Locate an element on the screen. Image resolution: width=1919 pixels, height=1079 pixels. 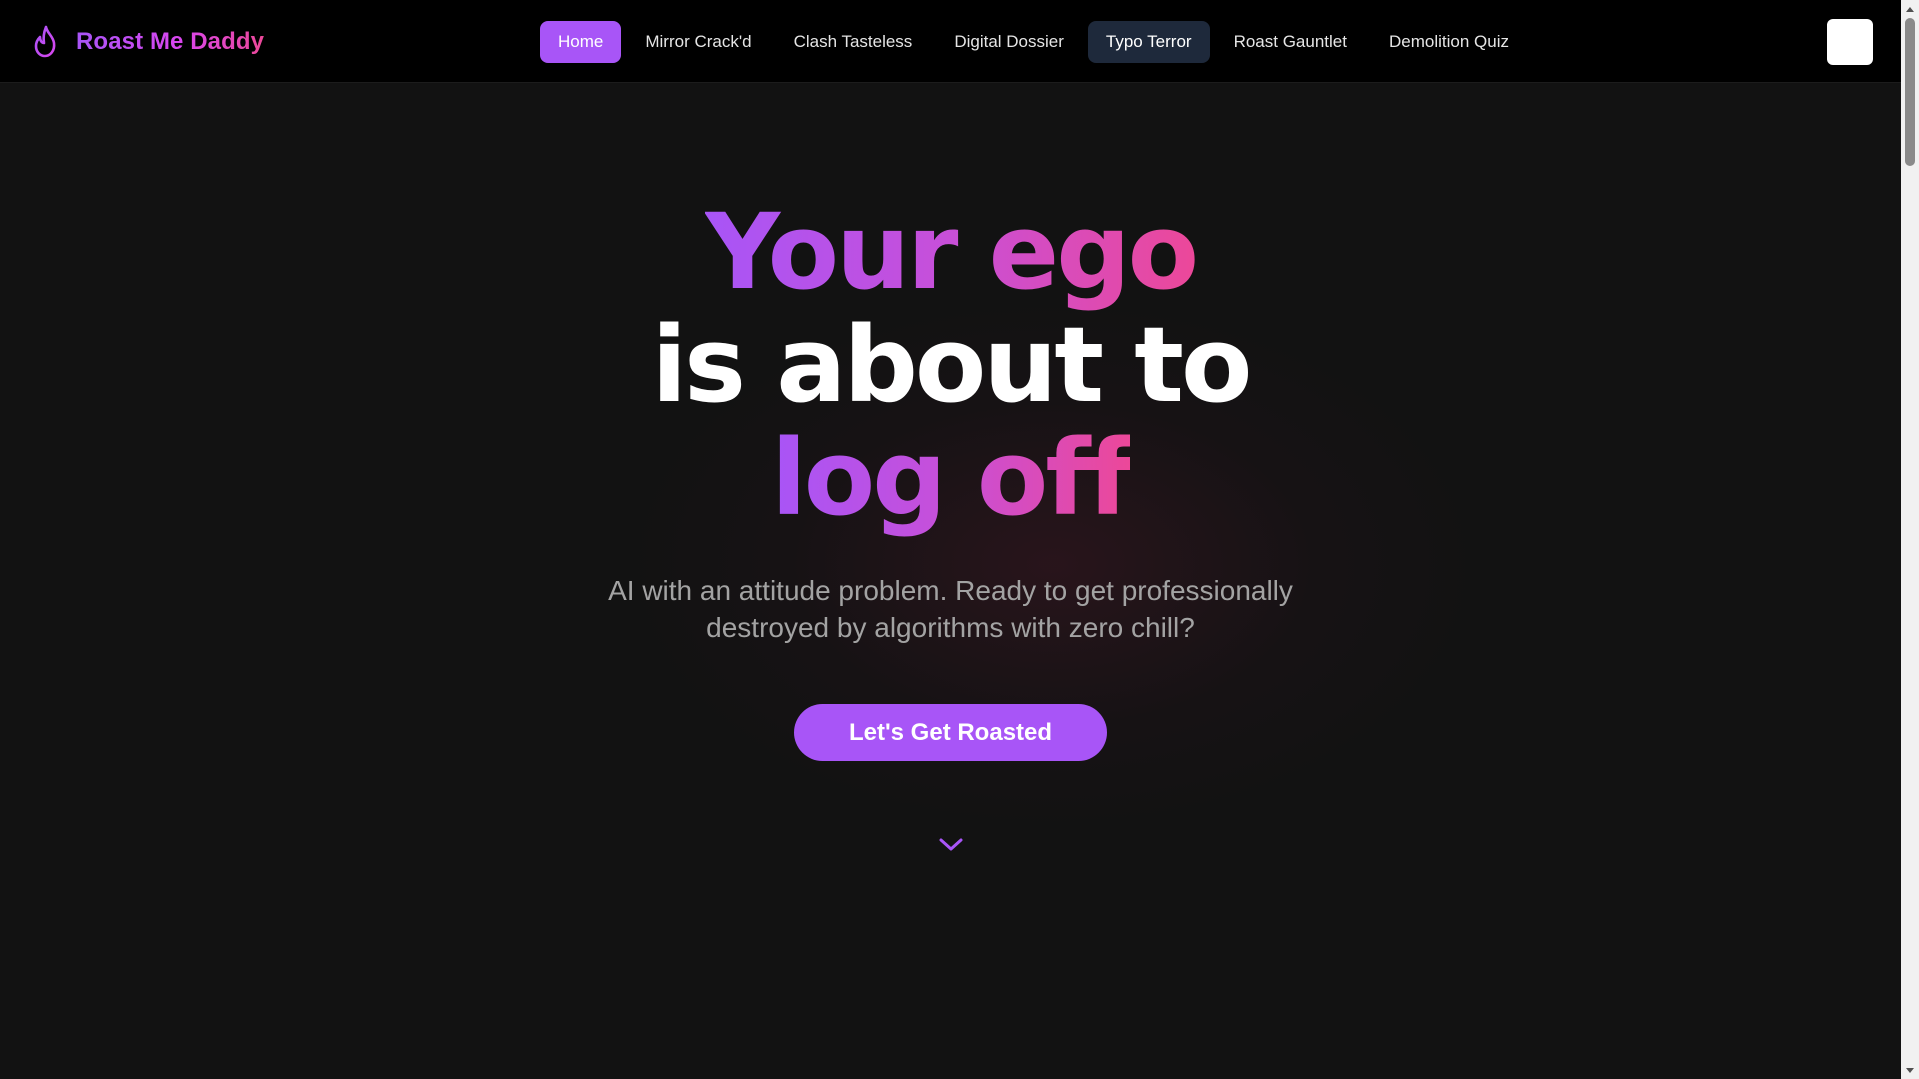
brand-logo-link: Roast Me Daddy is located at coordinates (147, 42).